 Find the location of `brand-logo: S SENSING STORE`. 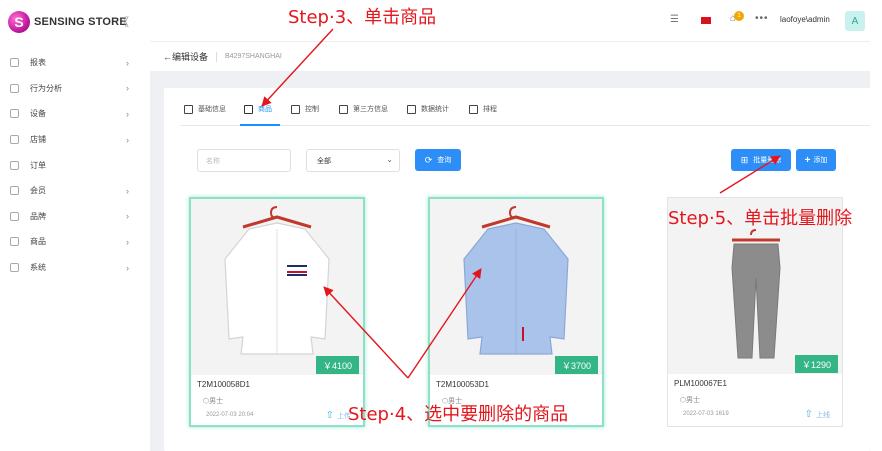

brand-logo: S SENSING STORE is located at coordinates (67, 22).